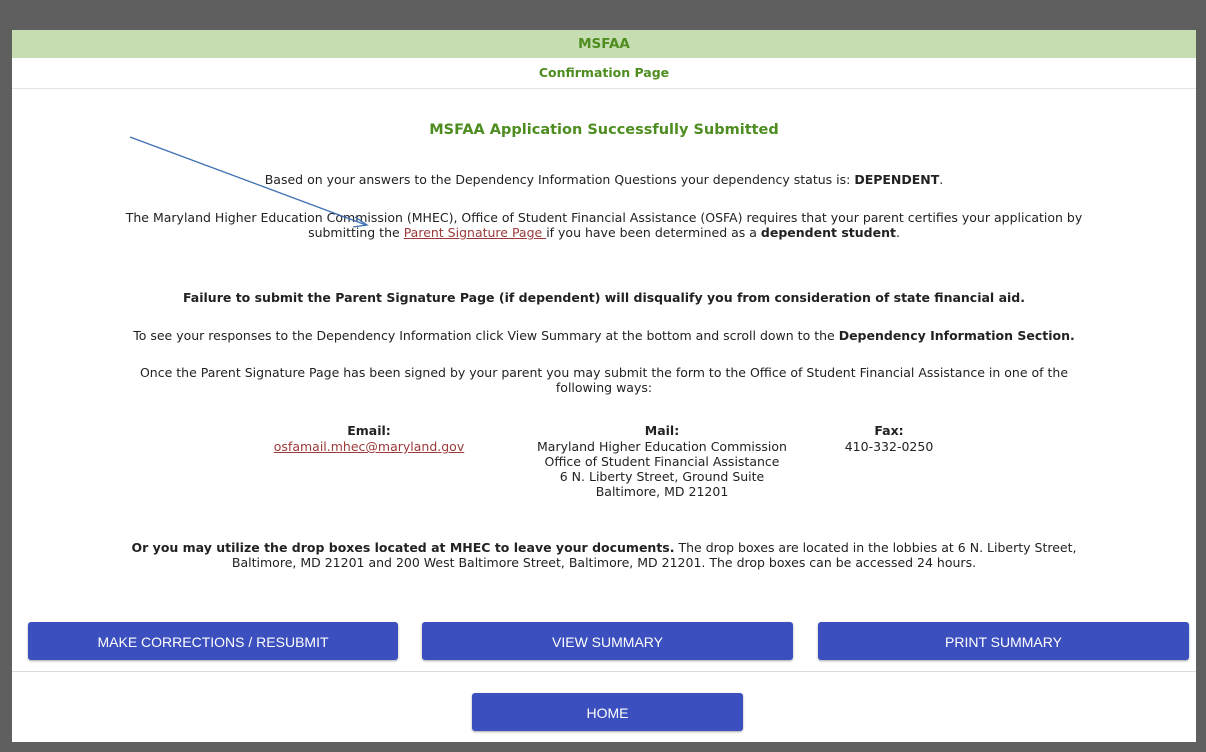  Describe the element at coordinates (604, 44) in the screenshot. I see `page-title: MSFAA` at that location.